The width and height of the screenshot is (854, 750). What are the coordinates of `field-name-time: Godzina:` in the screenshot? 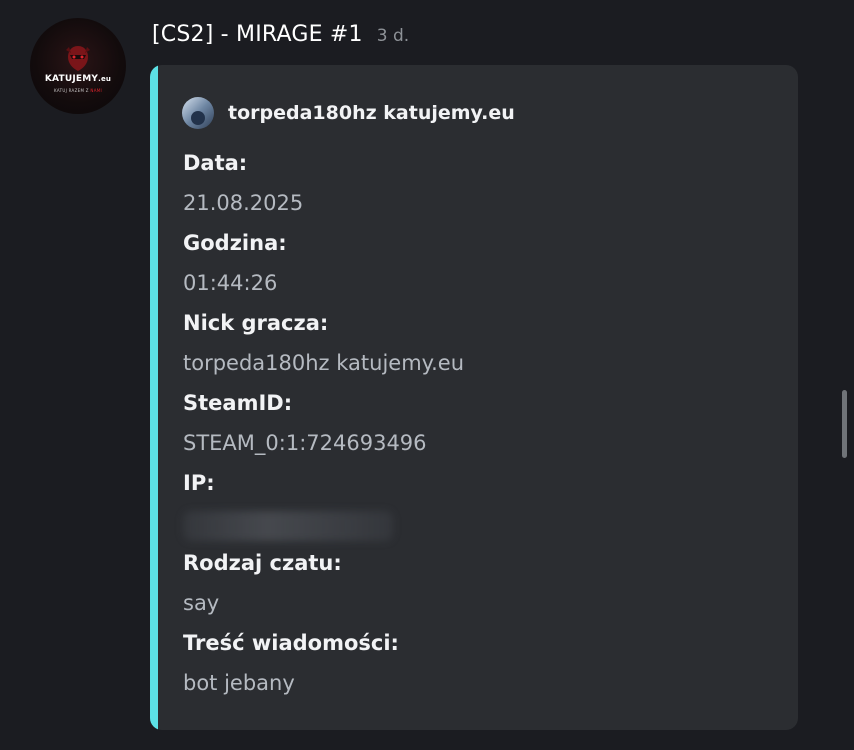 It's located at (235, 243).